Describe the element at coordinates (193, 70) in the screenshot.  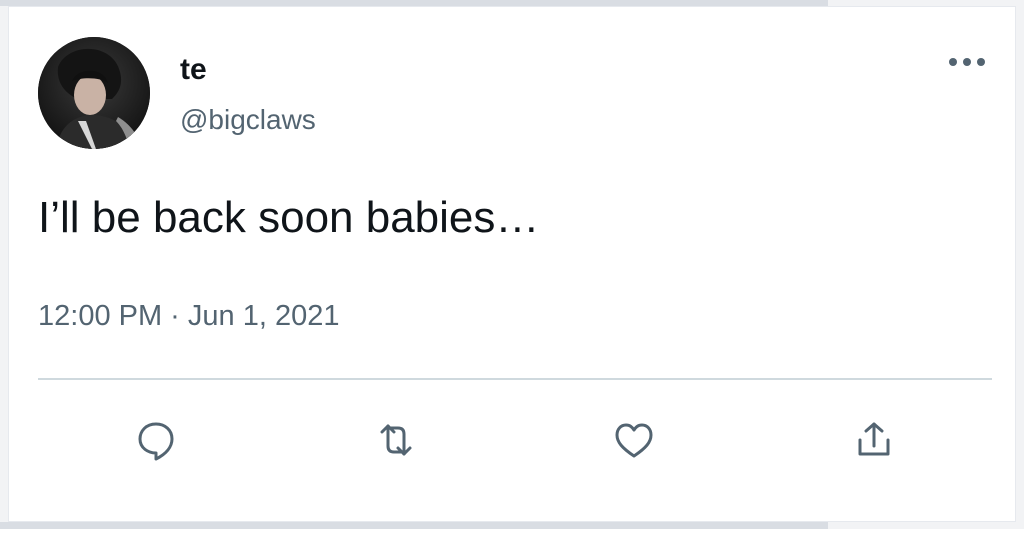
I see `author-name: te` at that location.